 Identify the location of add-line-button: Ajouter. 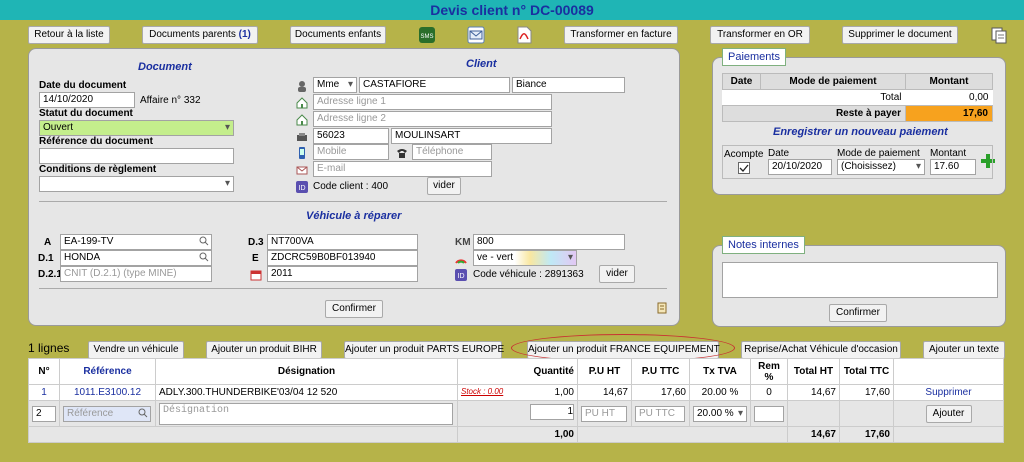
(948, 413).